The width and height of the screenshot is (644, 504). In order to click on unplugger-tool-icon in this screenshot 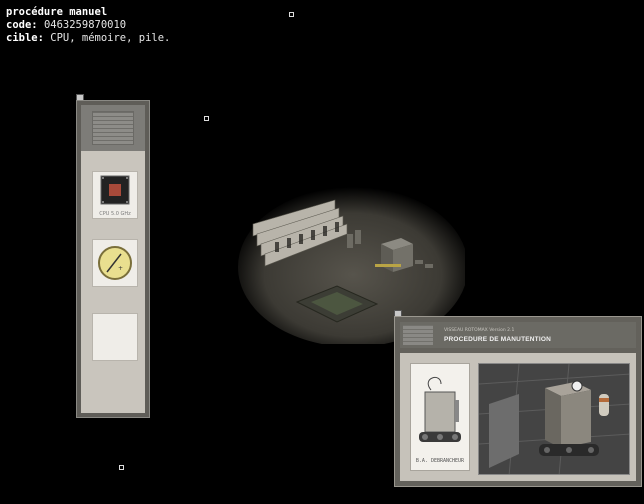, I will do `click(440, 409)`.